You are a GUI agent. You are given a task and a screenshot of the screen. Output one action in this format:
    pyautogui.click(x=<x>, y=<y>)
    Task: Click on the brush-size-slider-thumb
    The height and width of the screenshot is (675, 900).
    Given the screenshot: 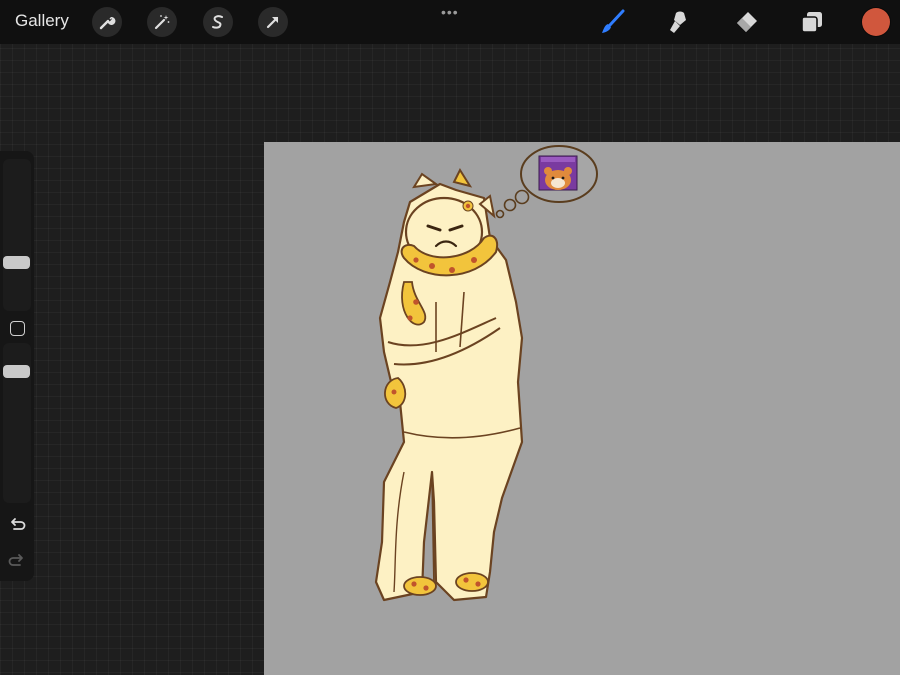 What is the action you would take?
    pyautogui.click(x=16, y=263)
    